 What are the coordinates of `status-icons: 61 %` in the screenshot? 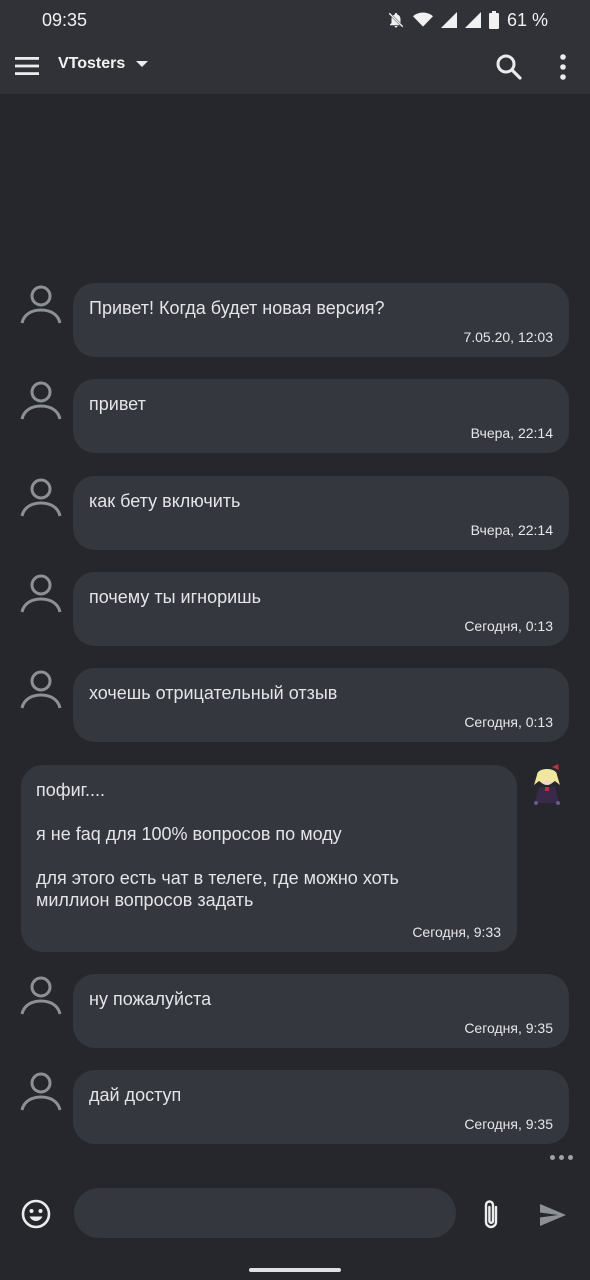 It's located at (467, 20).